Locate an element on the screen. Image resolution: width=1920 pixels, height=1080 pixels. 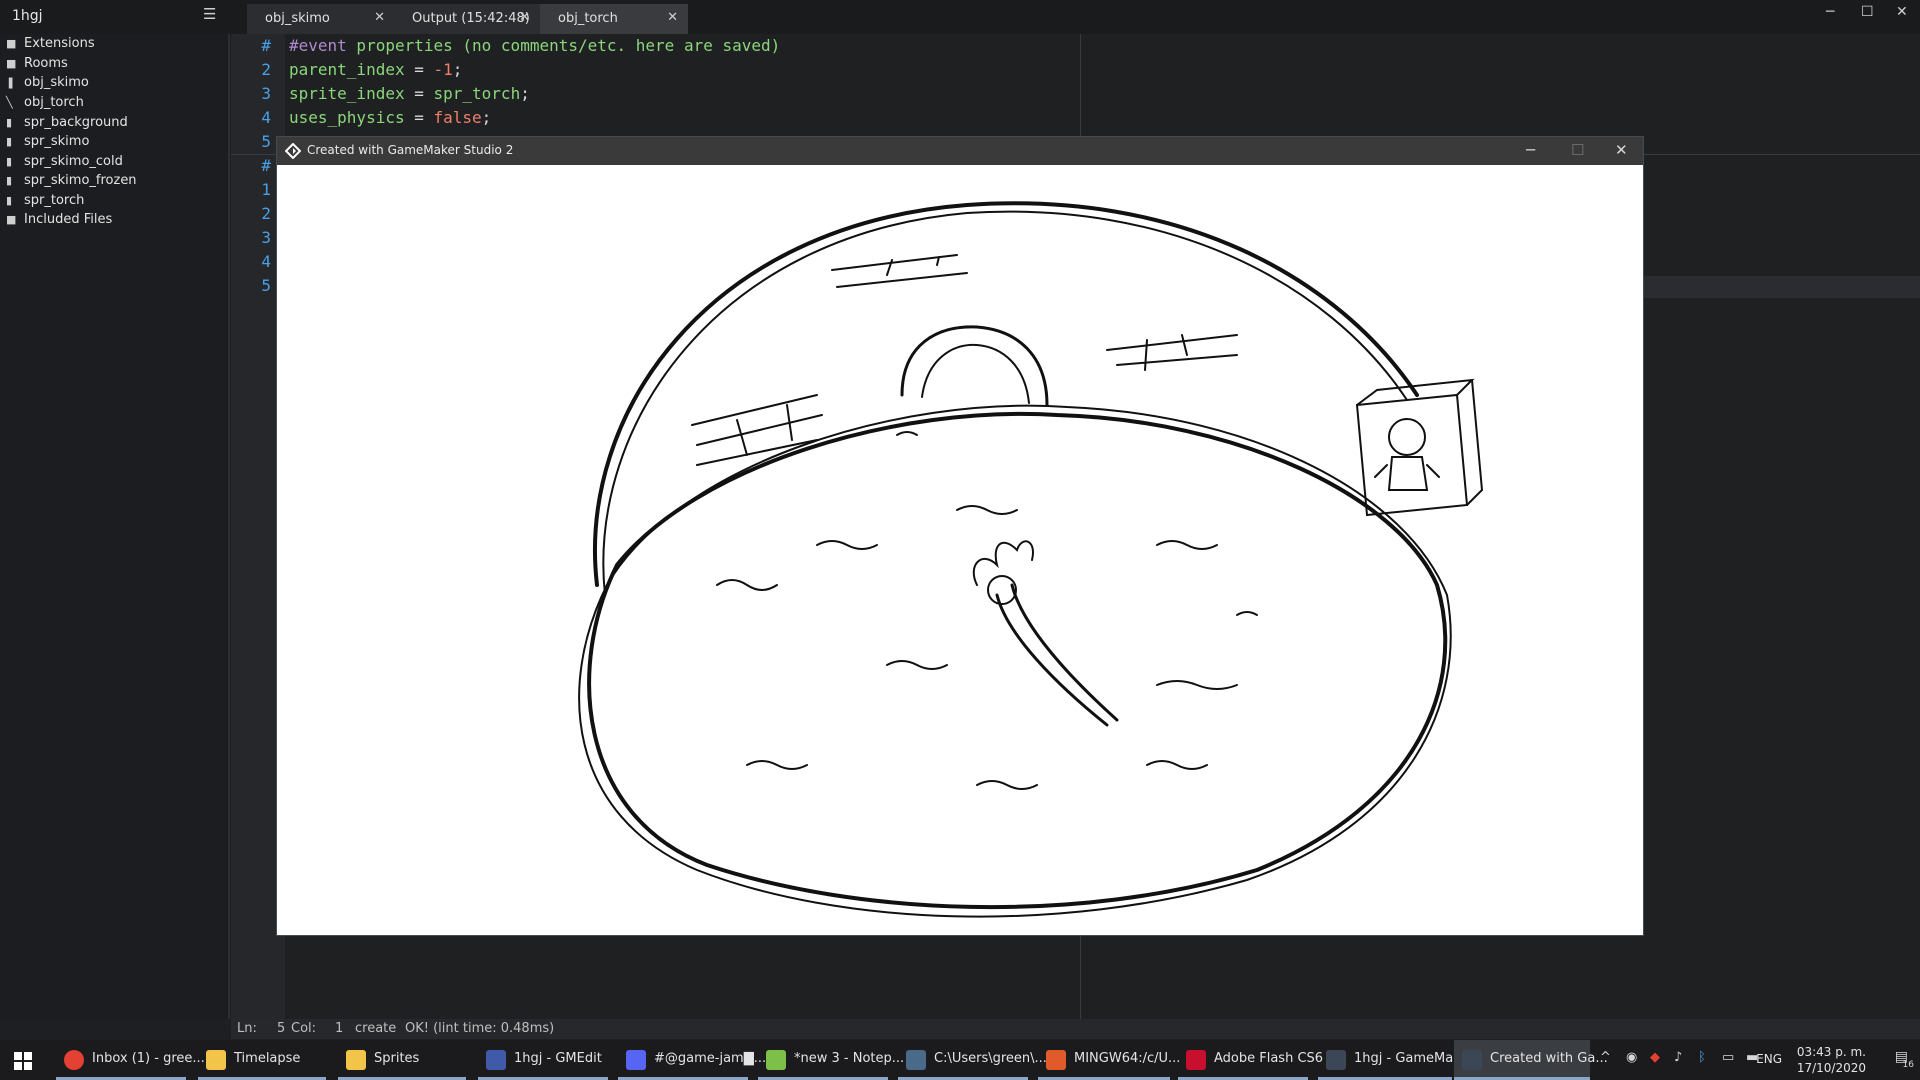
tab-label: Output (15:42:48) is located at coordinates (471, 18).